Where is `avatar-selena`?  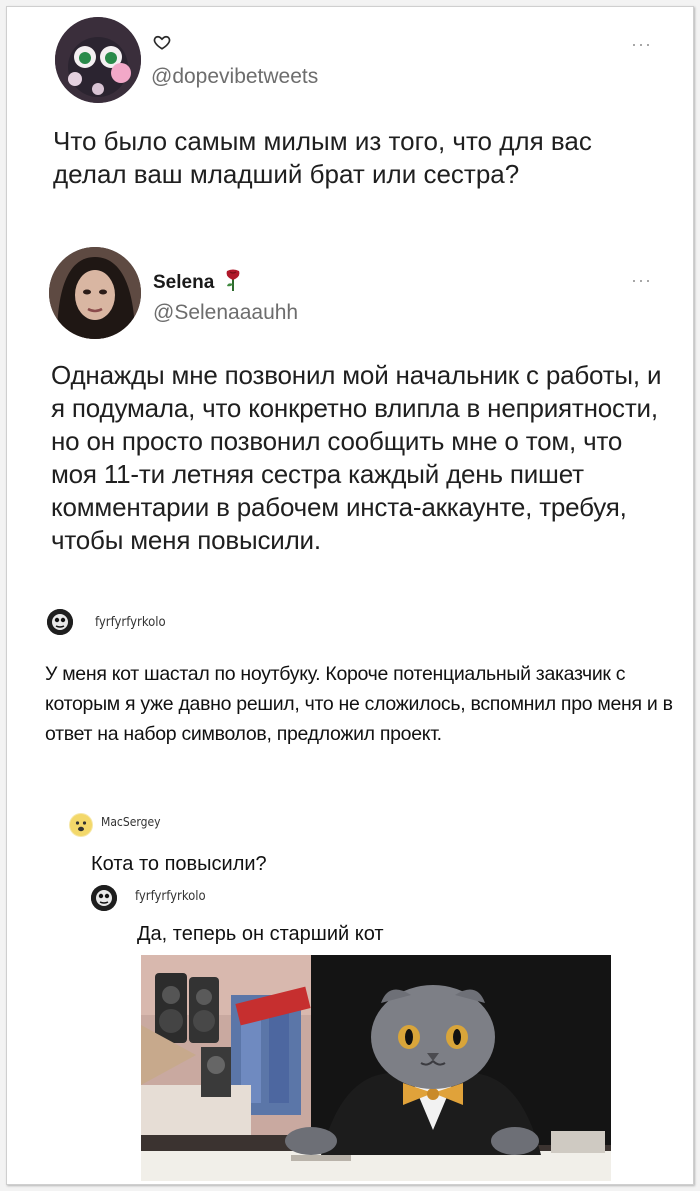
avatar-selena is located at coordinates (95, 293).